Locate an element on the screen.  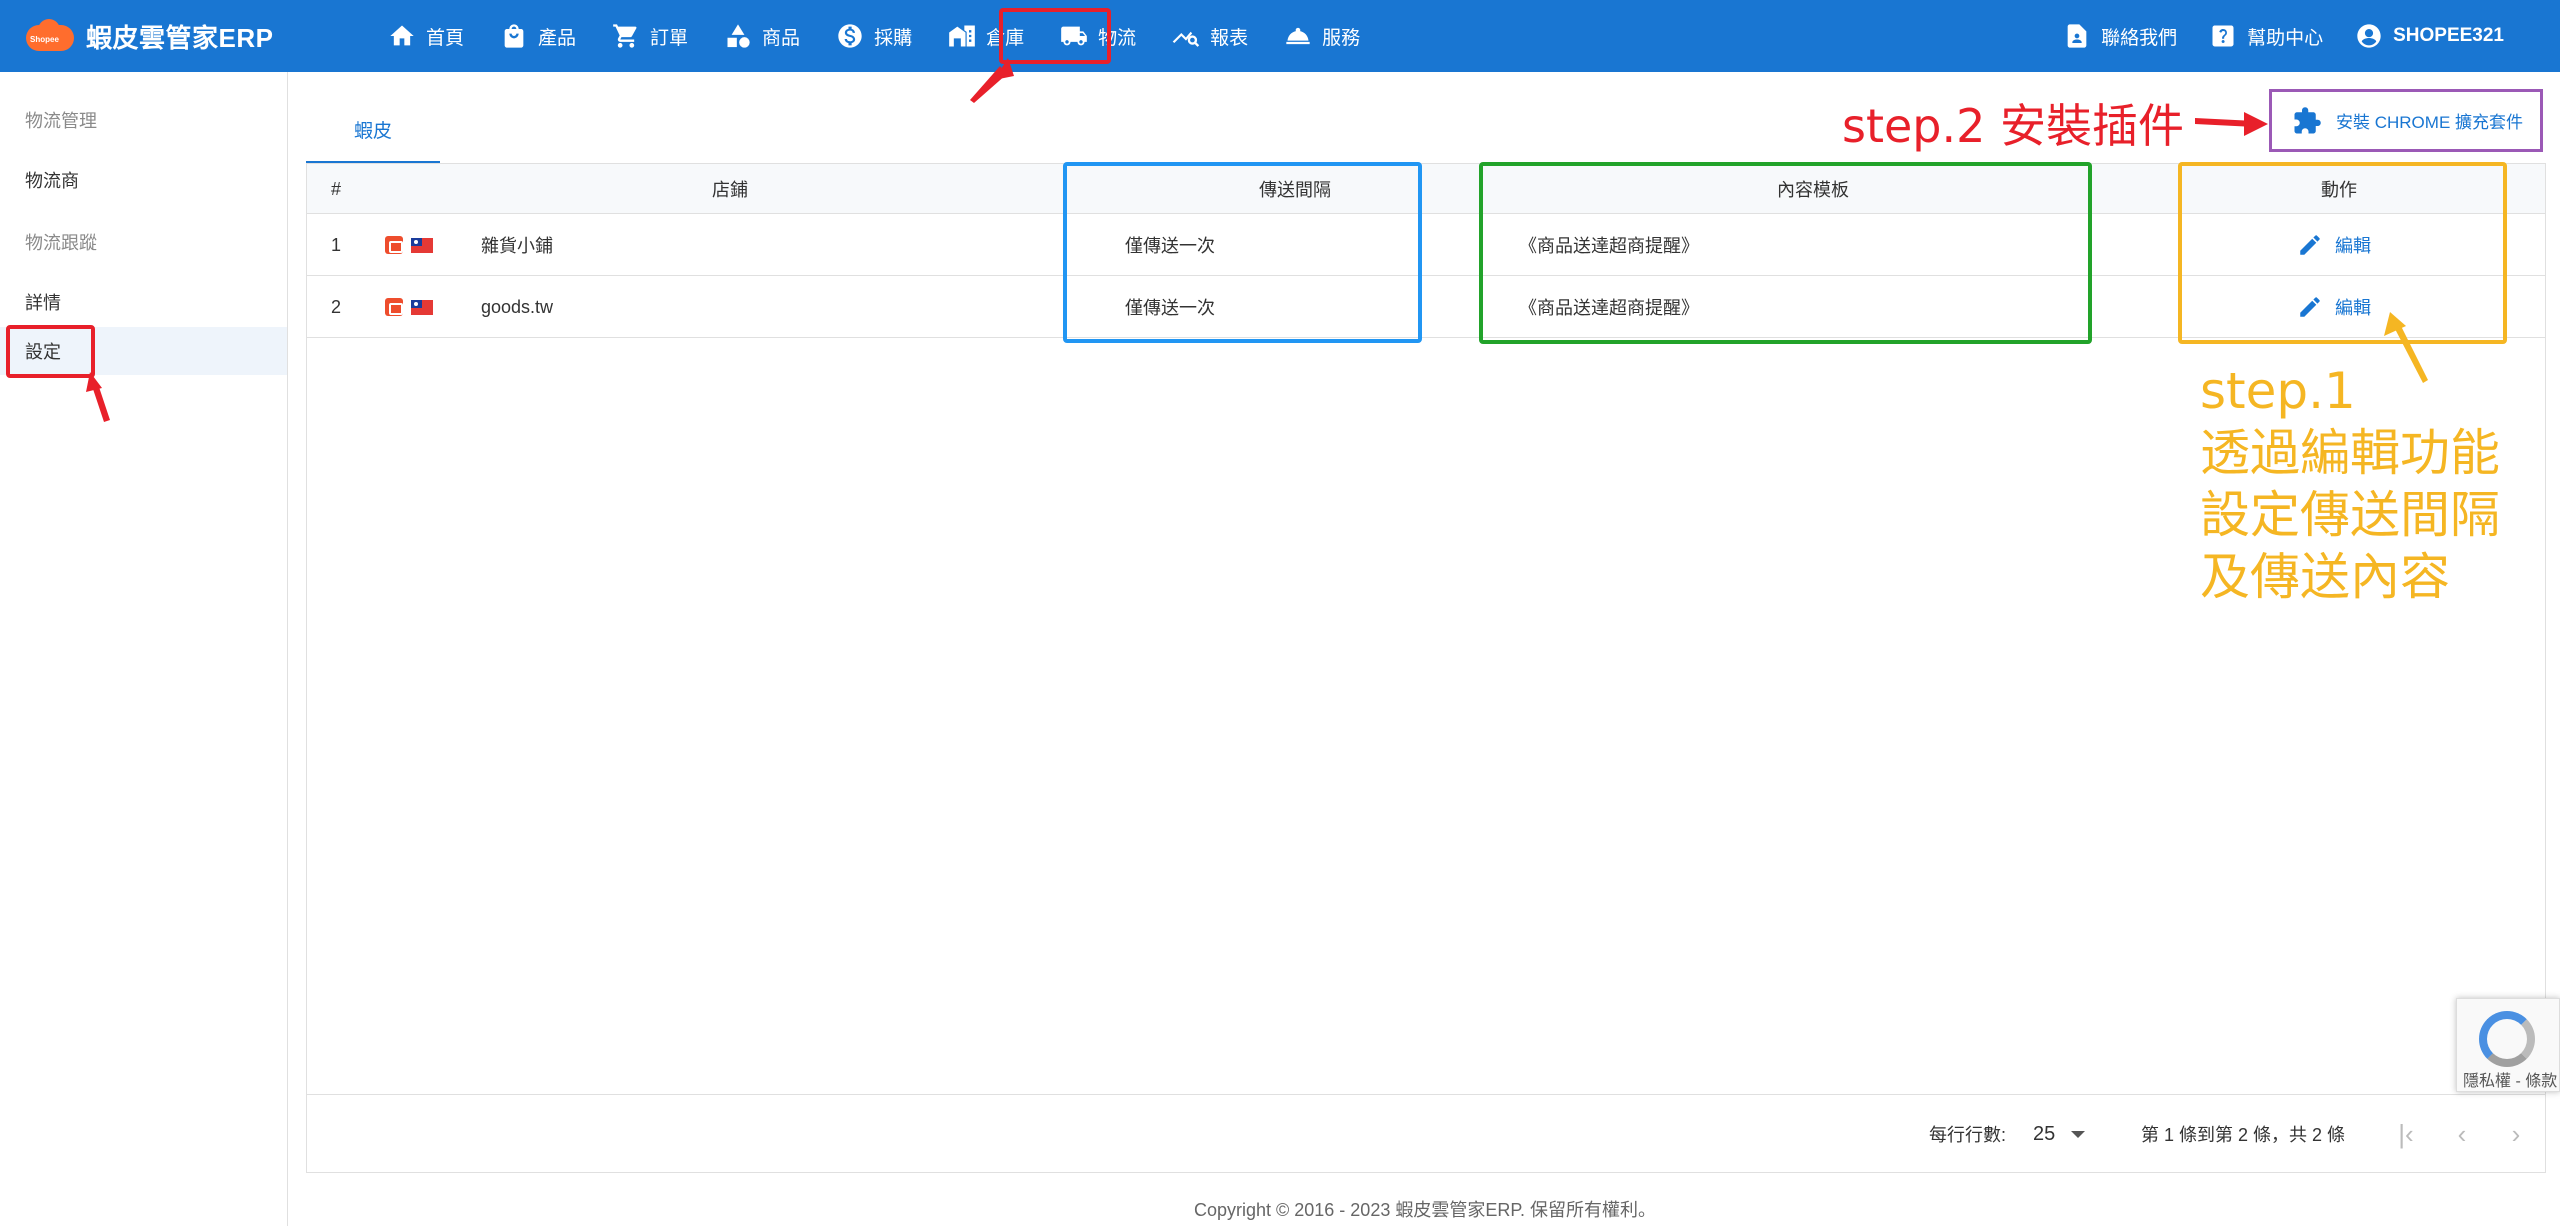
table-pagination: 每行行數: 25 第 1 條到第 2 條，共 2 條 |‹ ‹ › is located at coordinates (1426, 1133).